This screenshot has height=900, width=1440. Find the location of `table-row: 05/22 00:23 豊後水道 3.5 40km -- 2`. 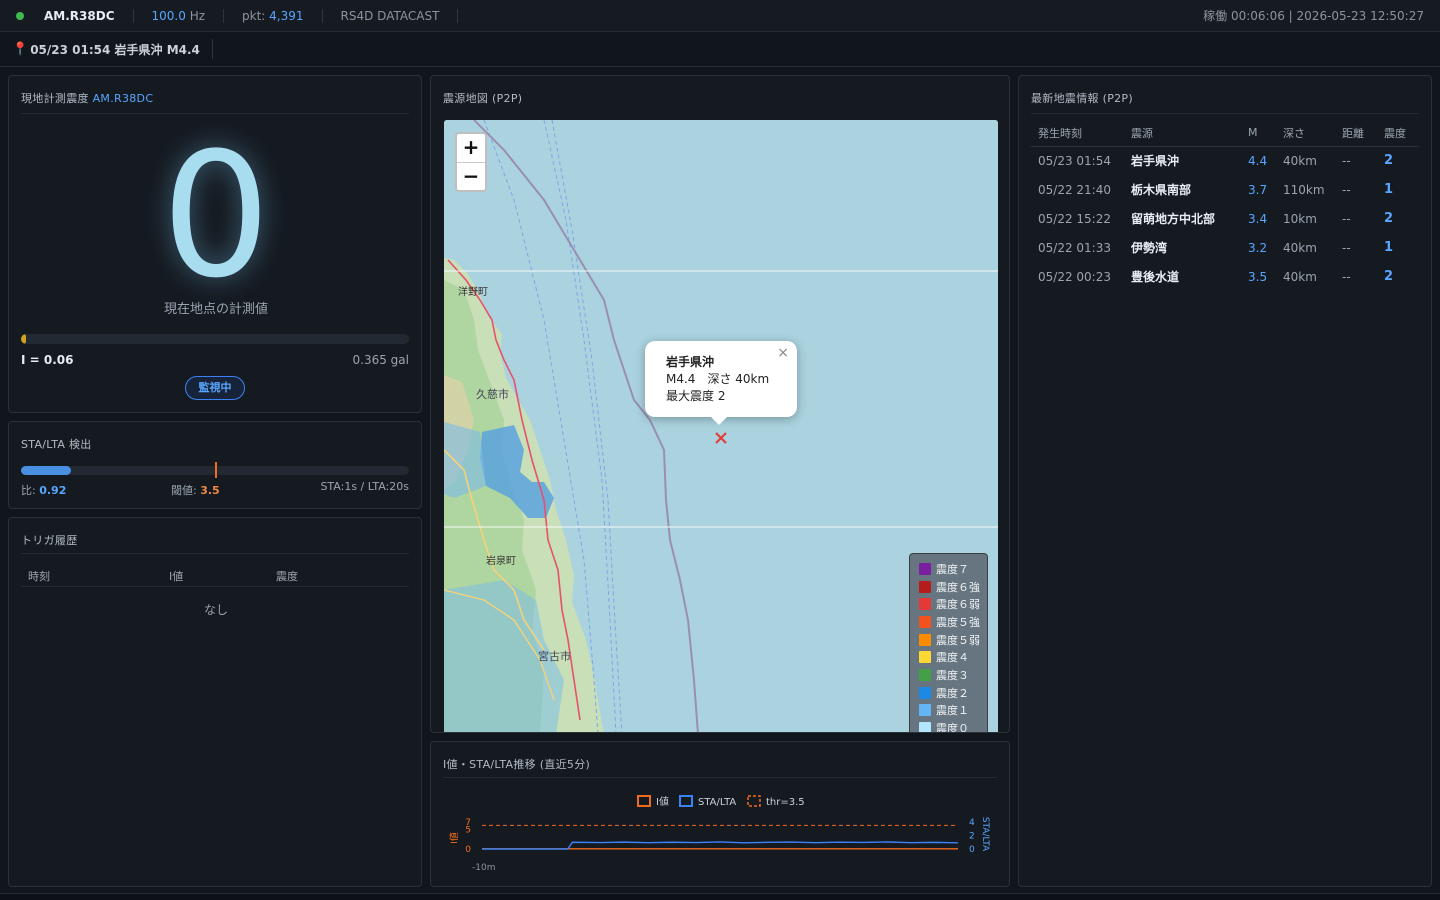

table-row: 05/22 00:23 豊後水道 3.5 40km -- 2 is located at coordinates (1225, 276).